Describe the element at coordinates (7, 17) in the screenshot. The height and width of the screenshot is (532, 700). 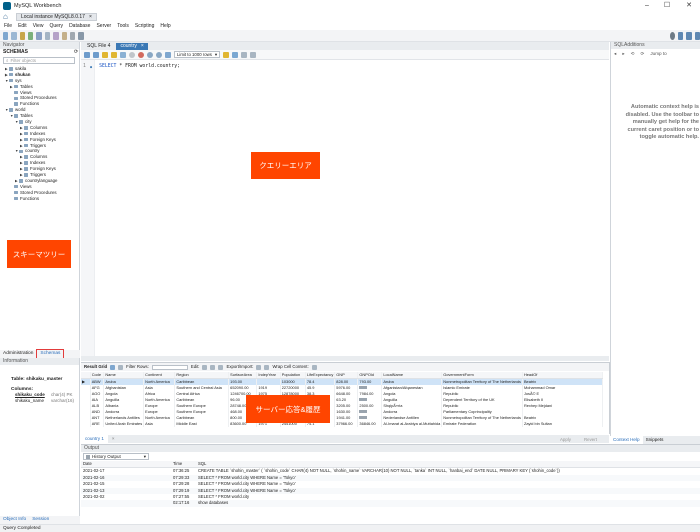
I see `home-icon: ⌂` at that location.